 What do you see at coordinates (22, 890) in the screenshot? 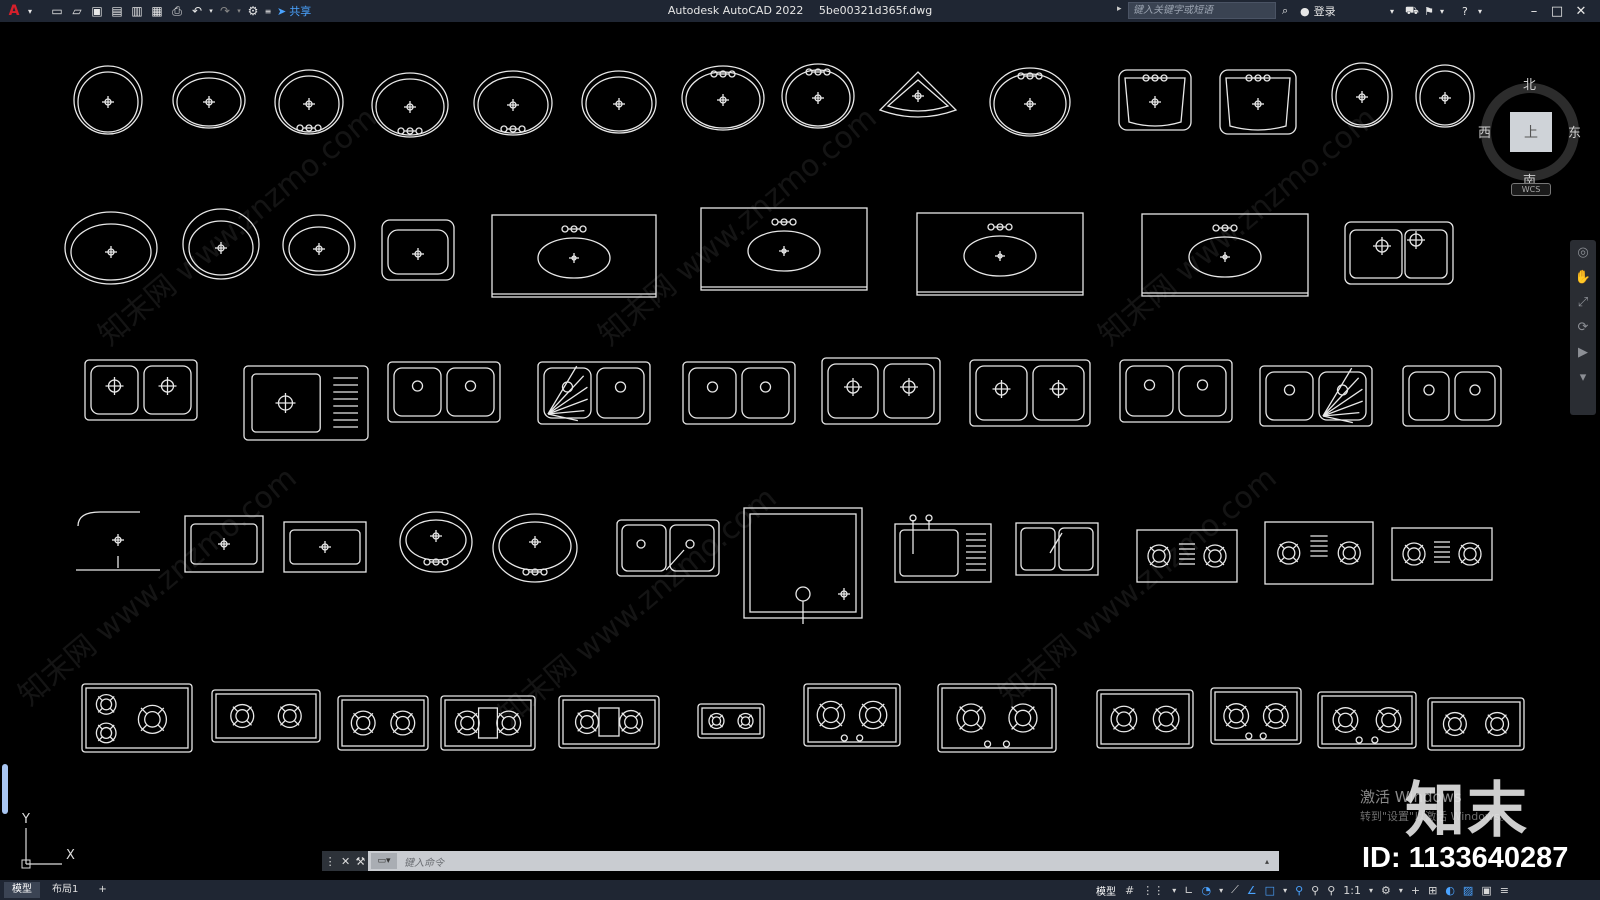
I see `tab-model: 模型` at bounding box center [22, 890].